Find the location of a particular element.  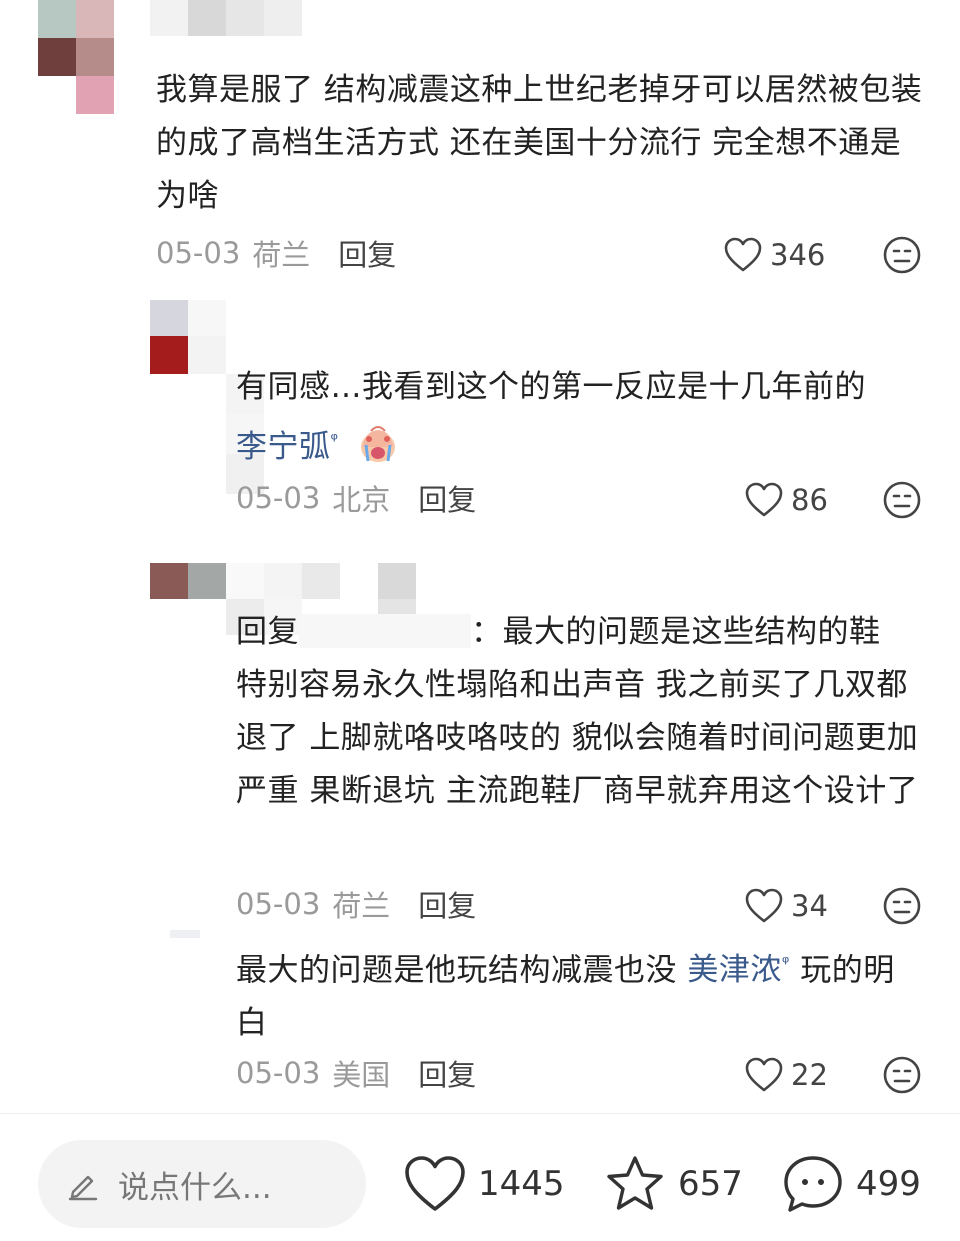

favorite-button: 657 is located at coordinates (673, 1184).